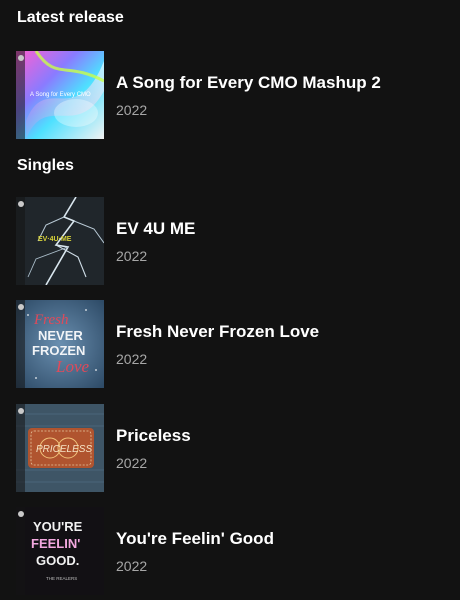 Image resolution: width=460 pixels, height=600 pixels. Describe the element at coordinates (230, 448) in the screenshot. I see `release-row-single: PRICELESS Priceless 2022` at that location.